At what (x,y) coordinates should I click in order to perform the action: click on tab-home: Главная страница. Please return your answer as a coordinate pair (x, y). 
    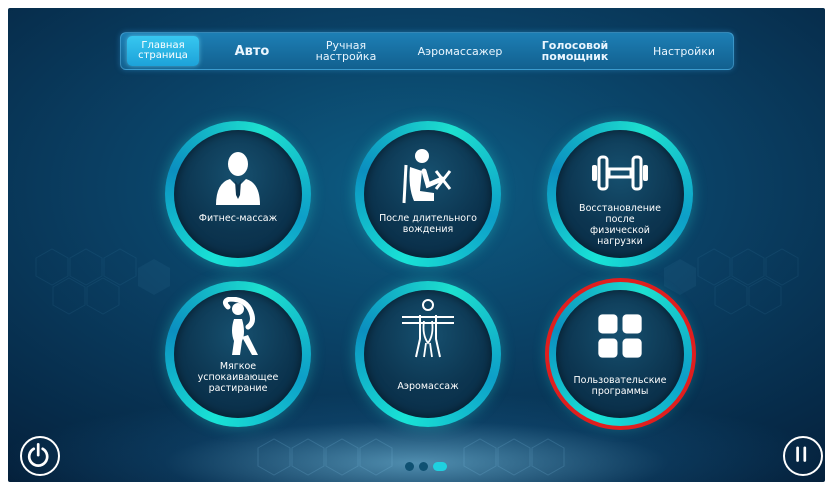
    Looking at the image, I should click on (163, 51).